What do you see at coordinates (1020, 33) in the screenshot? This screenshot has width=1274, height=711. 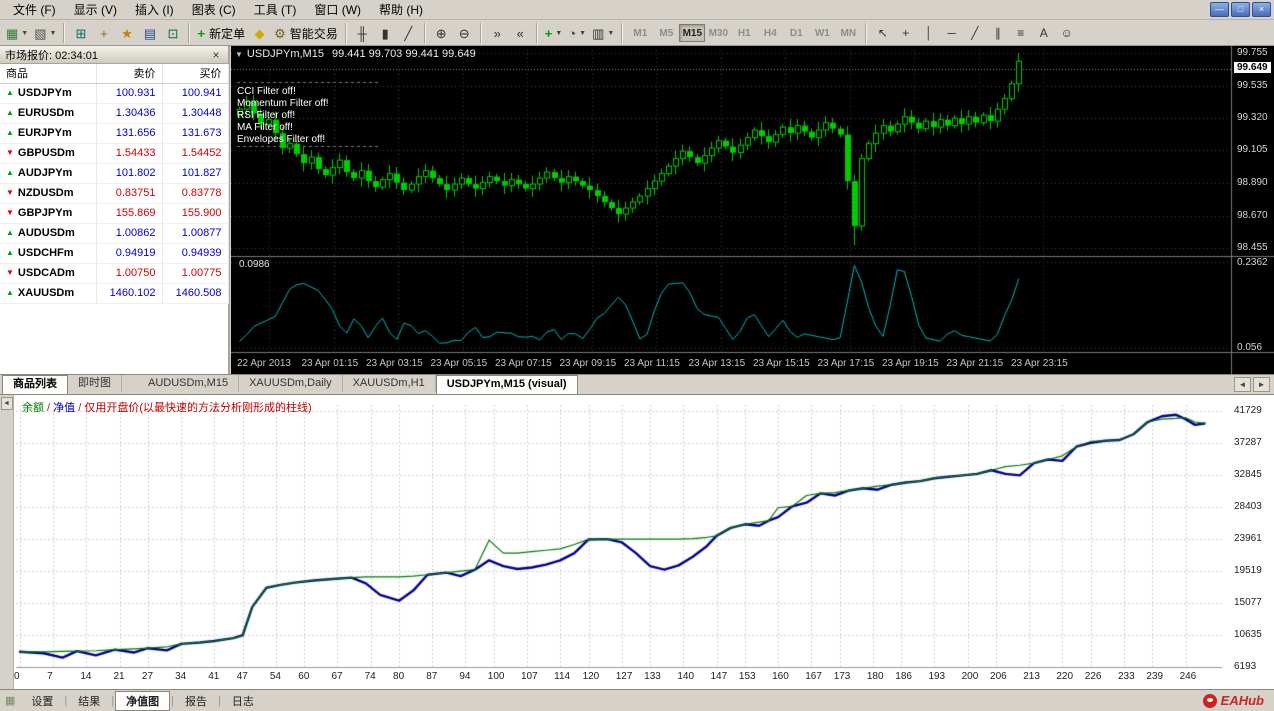 I see `fibonacci-button: ≡` at bounding box center [1020, 33].